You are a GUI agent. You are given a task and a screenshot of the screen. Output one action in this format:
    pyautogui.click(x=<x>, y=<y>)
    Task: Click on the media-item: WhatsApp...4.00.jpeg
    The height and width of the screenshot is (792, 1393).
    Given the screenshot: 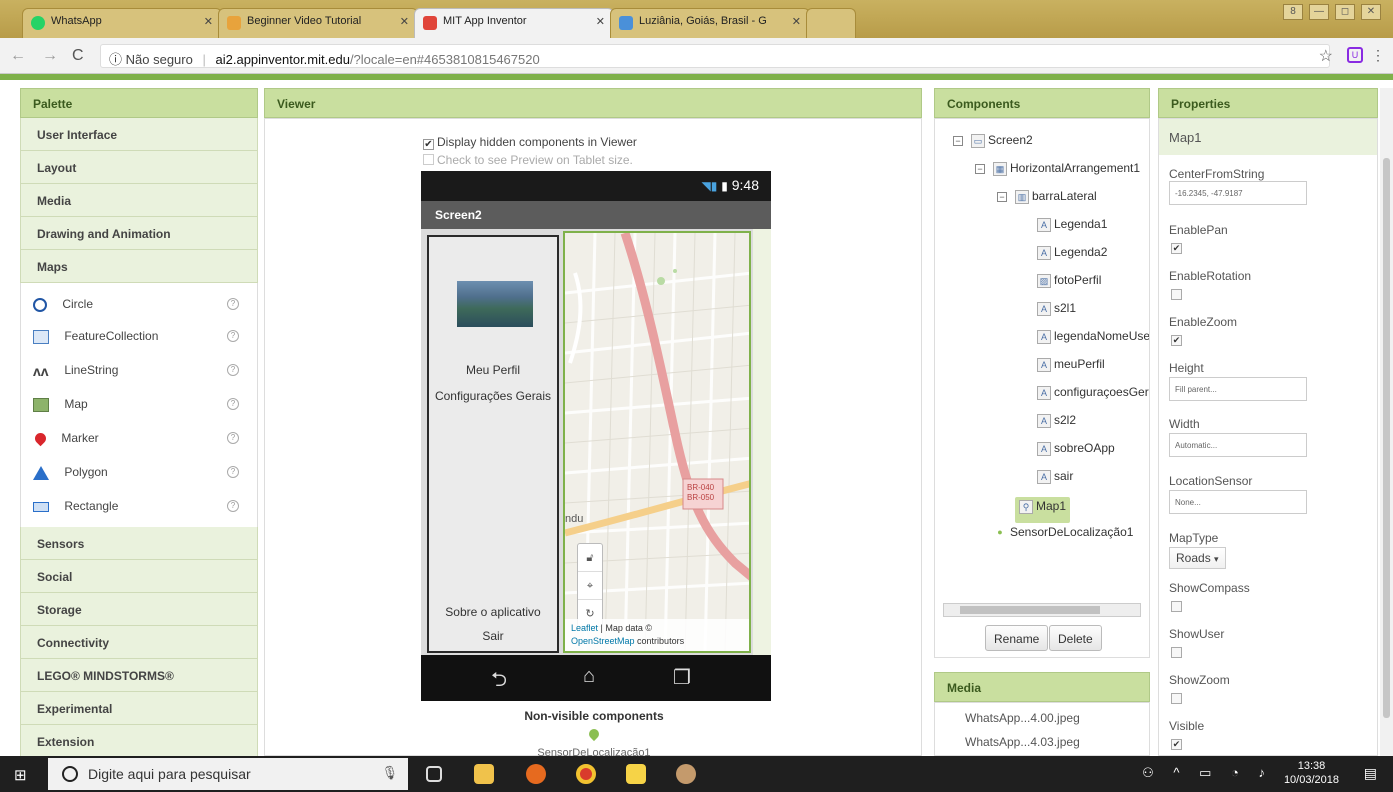 What is the action you would take?
    pyautogui.click(x=1022, y=718)
    